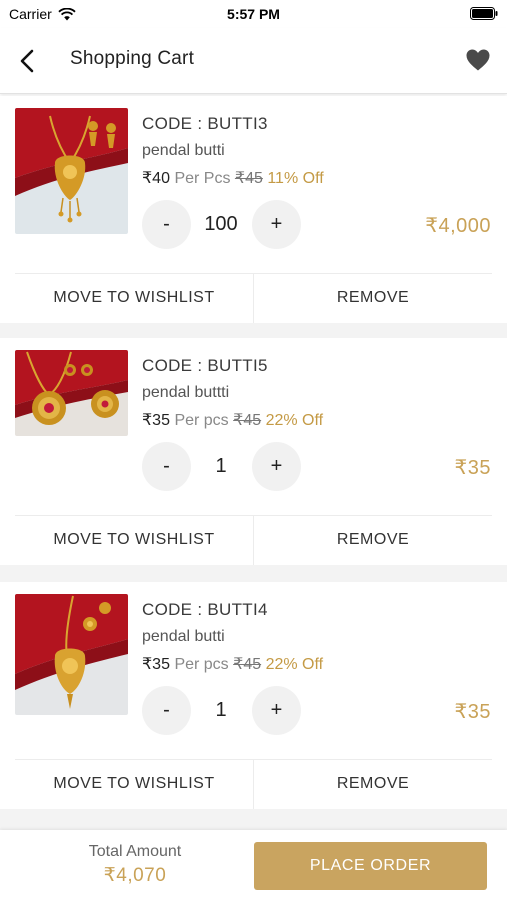 Image resolution: width=507 pixels, height=900 pixels. I want to click on quantity-stepper: - 100 +, so click(222, 225).